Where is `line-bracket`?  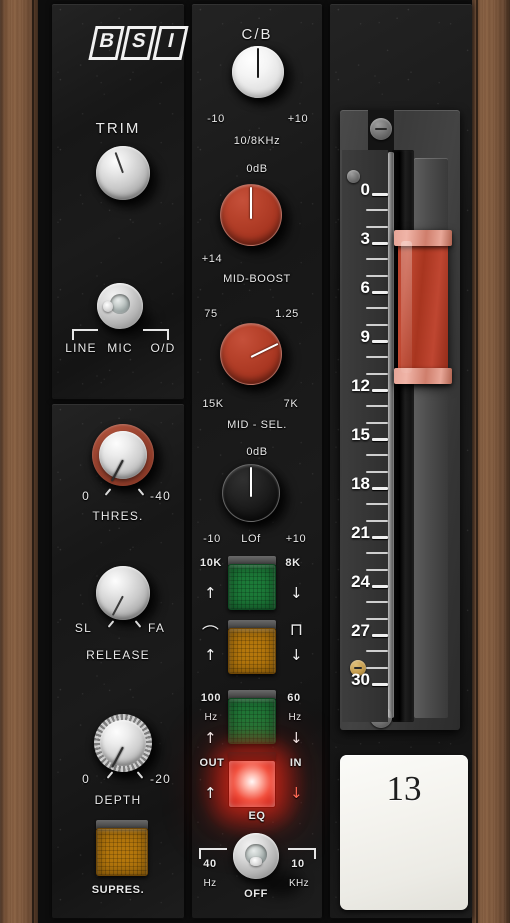 line-bracket is located at coordinates (85, 334).